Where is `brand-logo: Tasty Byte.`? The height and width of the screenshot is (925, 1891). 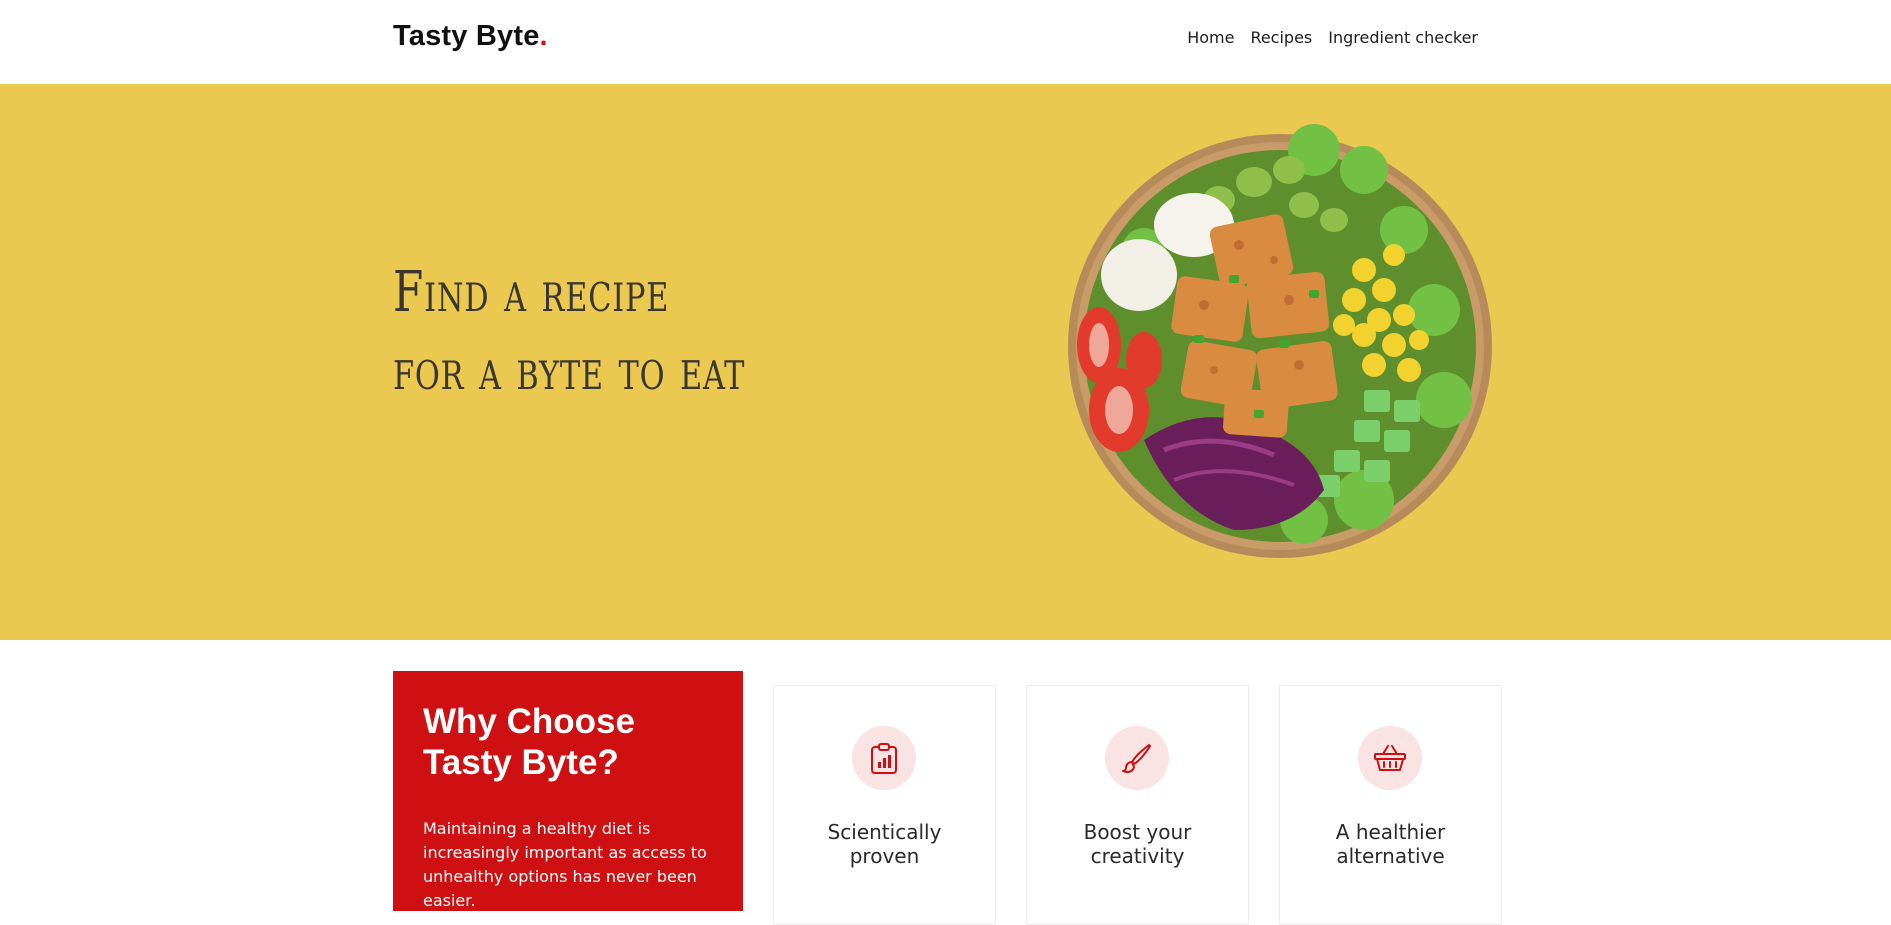 brand-logo: Tasty Byte. is located at coordinates (470, 36).